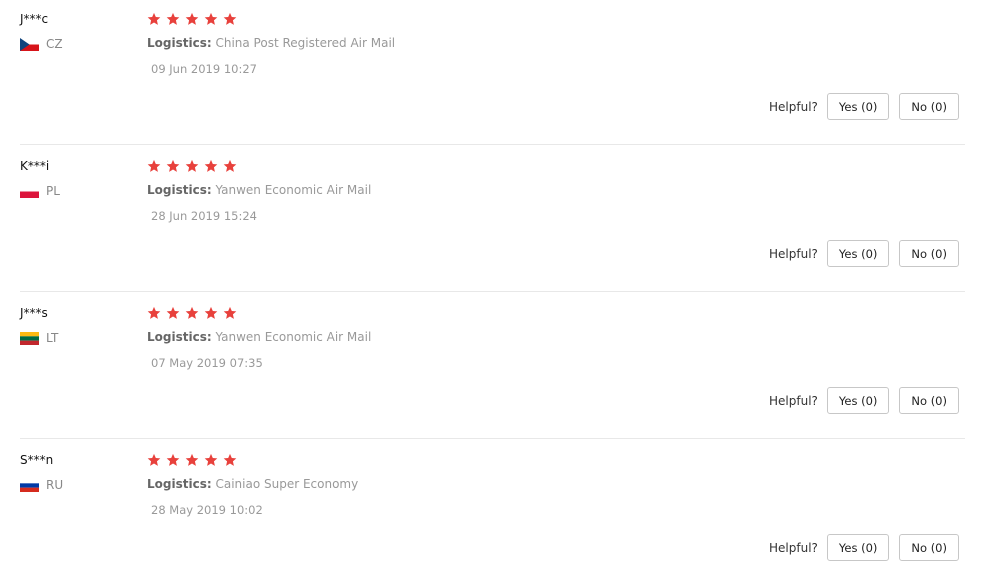  I want to click on reviewer-country: PL, so click(40, 191).